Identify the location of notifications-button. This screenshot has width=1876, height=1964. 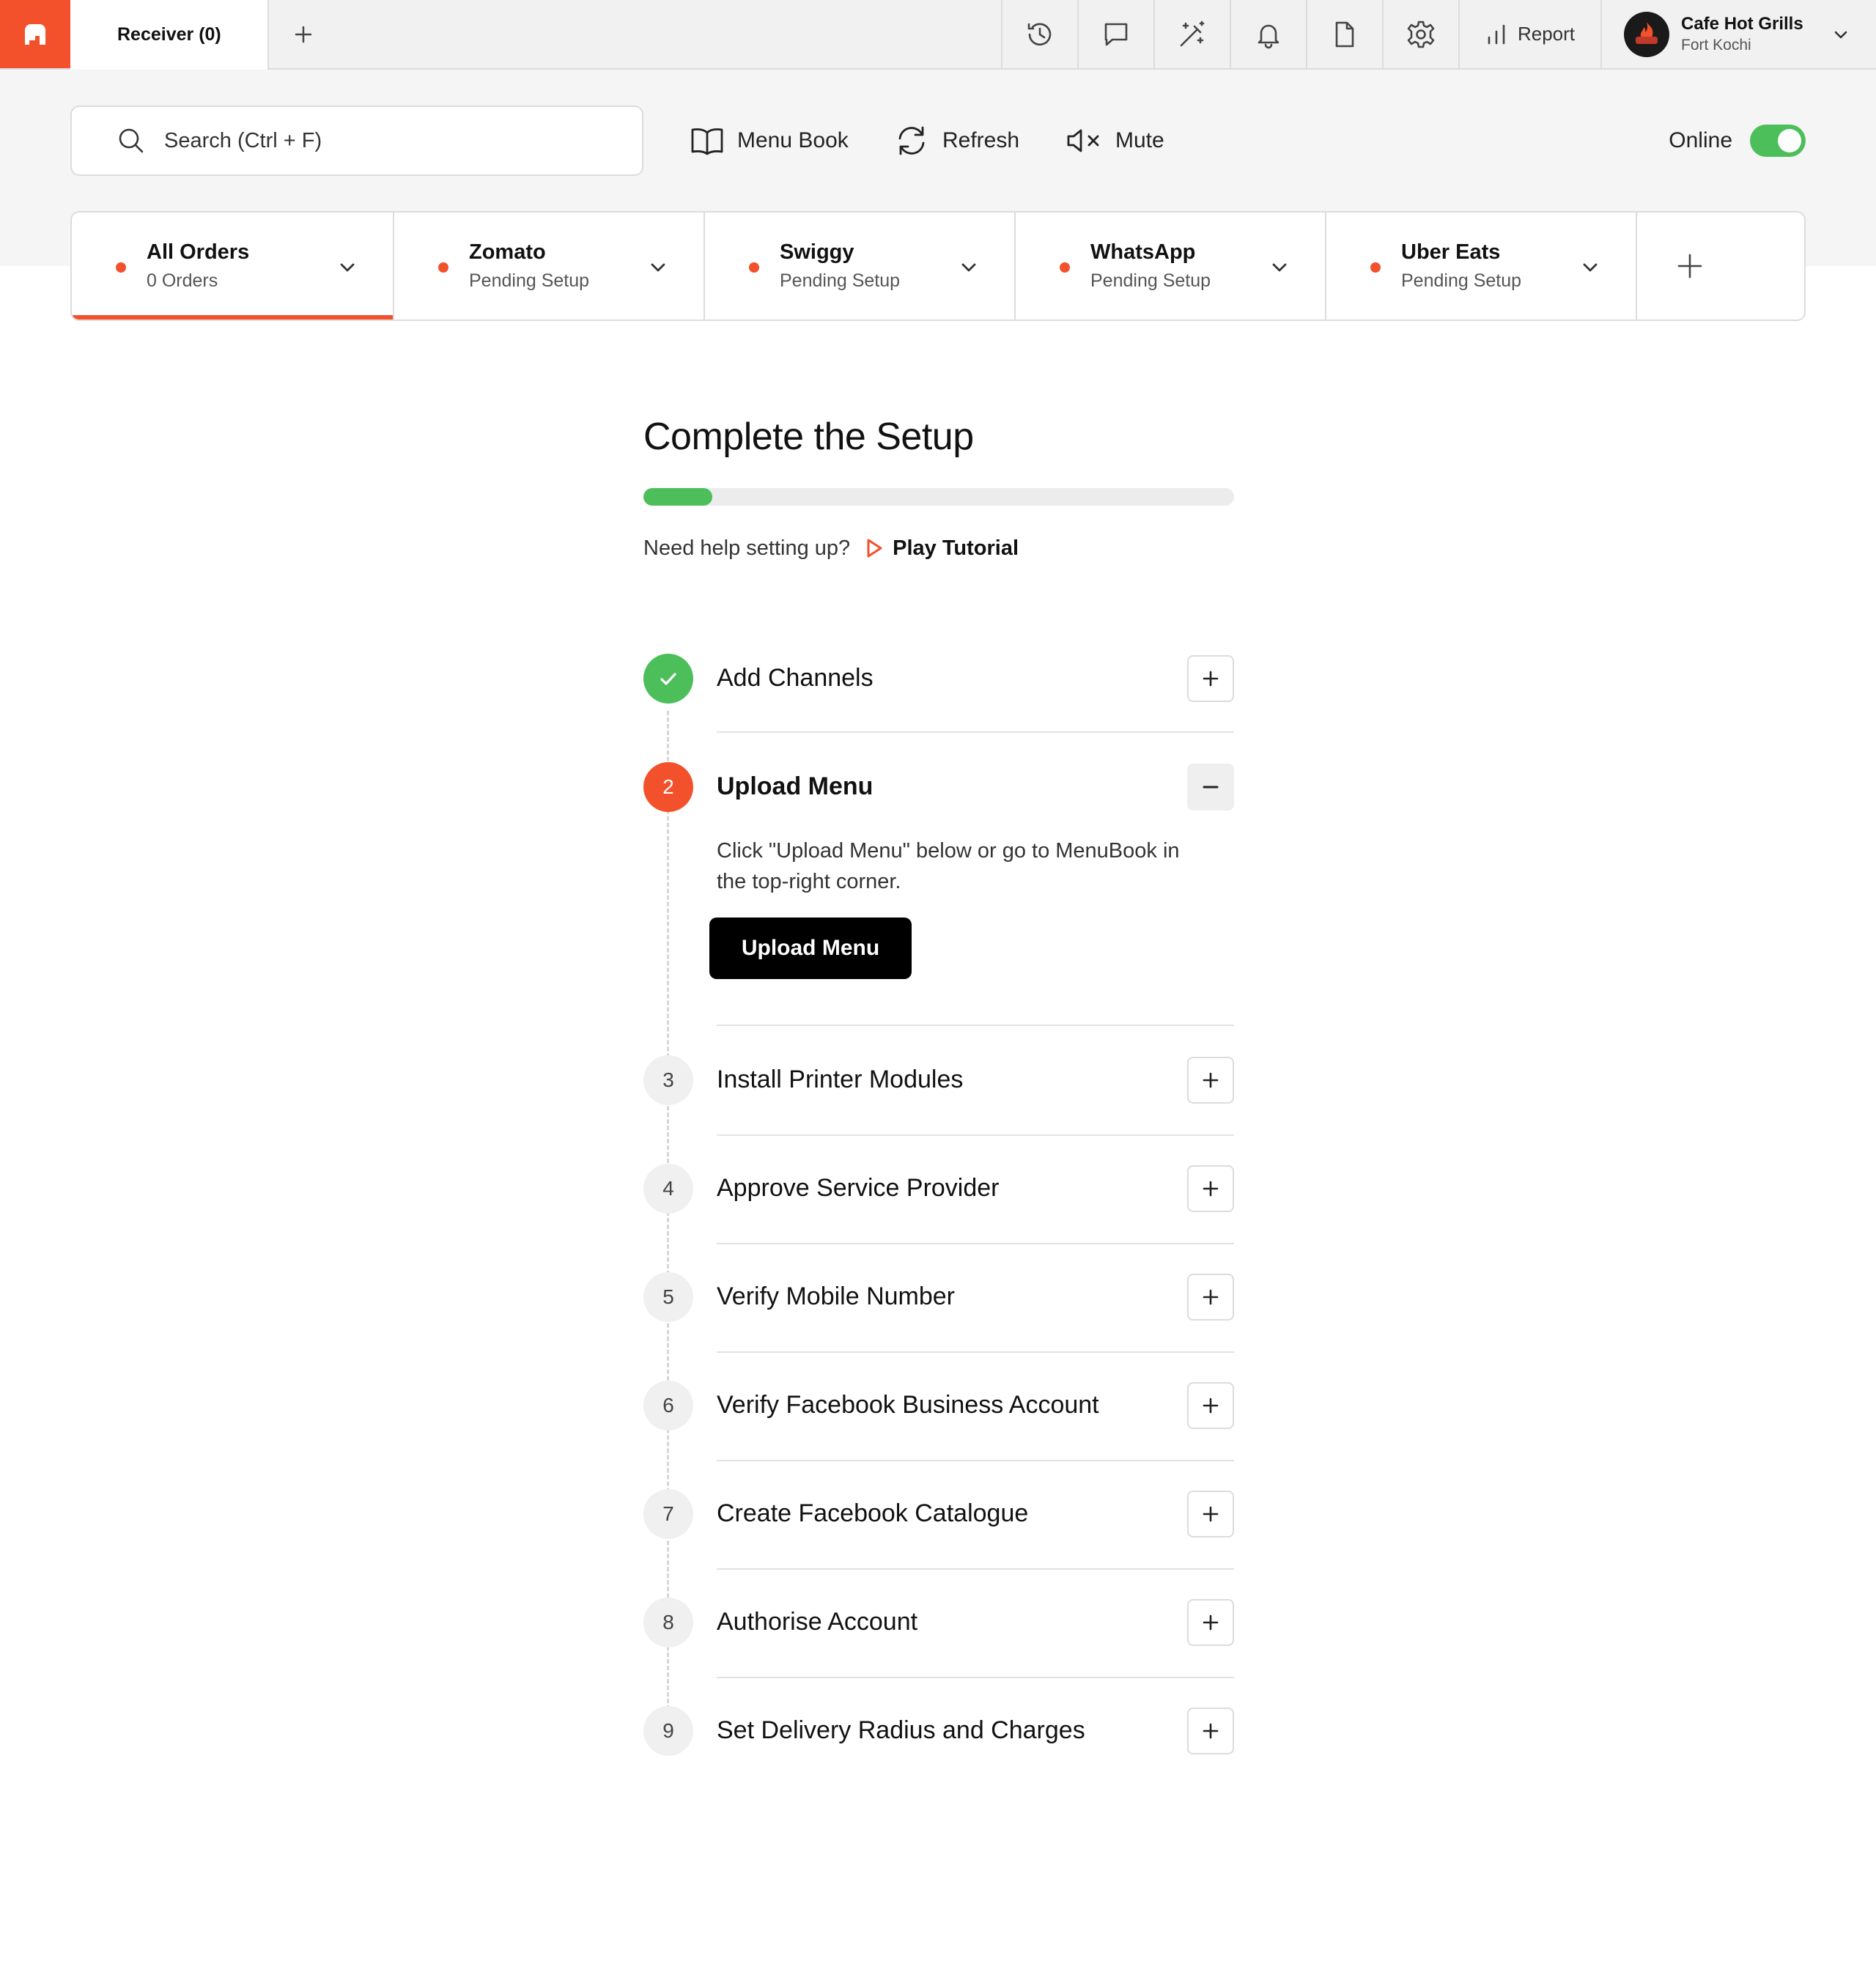
(1268, 34).